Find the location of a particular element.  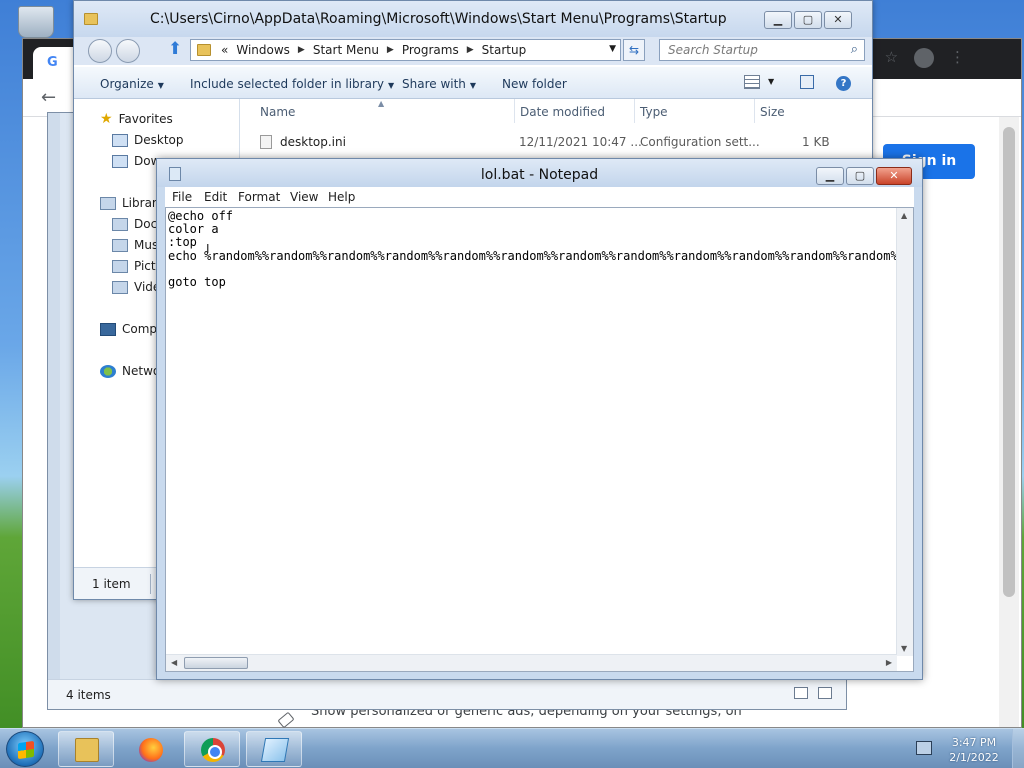

menu-view: View is located at coordinates (304, 197).